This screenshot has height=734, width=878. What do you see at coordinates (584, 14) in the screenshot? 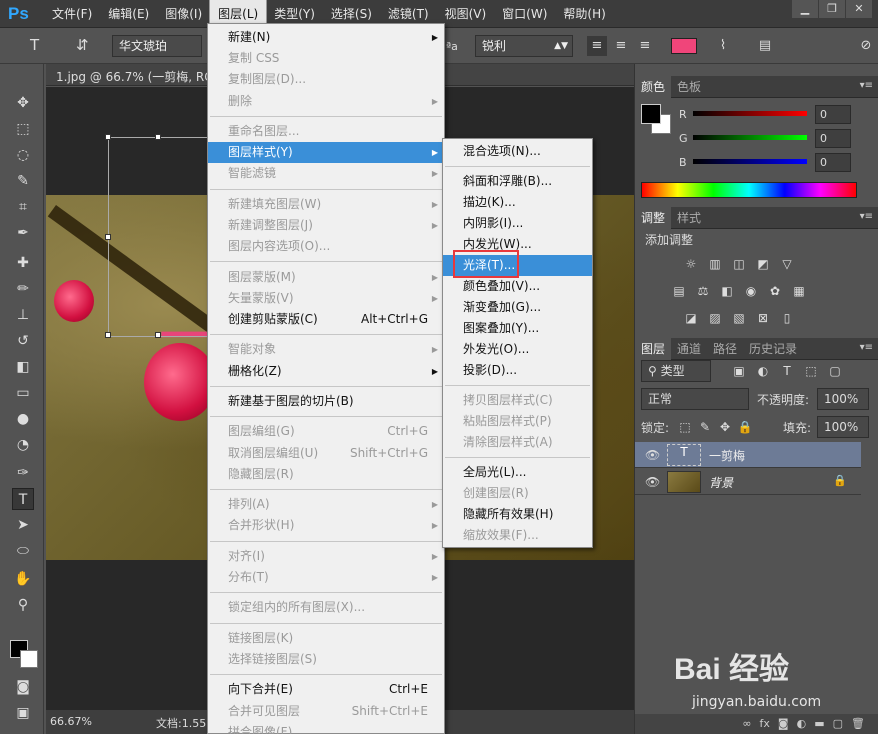
I see `menu-item: 帮助(H)` at bounding box center [584, 14].